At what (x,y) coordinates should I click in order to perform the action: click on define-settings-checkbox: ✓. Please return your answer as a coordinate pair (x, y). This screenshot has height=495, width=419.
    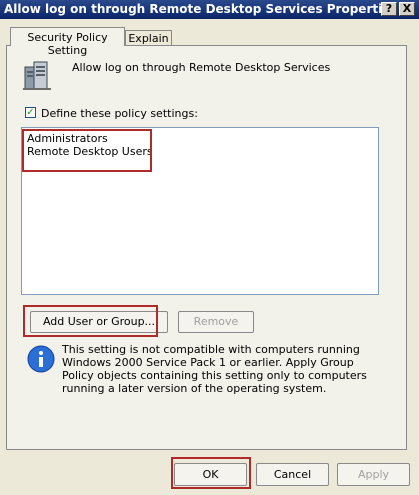
    Looking at the image, I should click on (30, 112).